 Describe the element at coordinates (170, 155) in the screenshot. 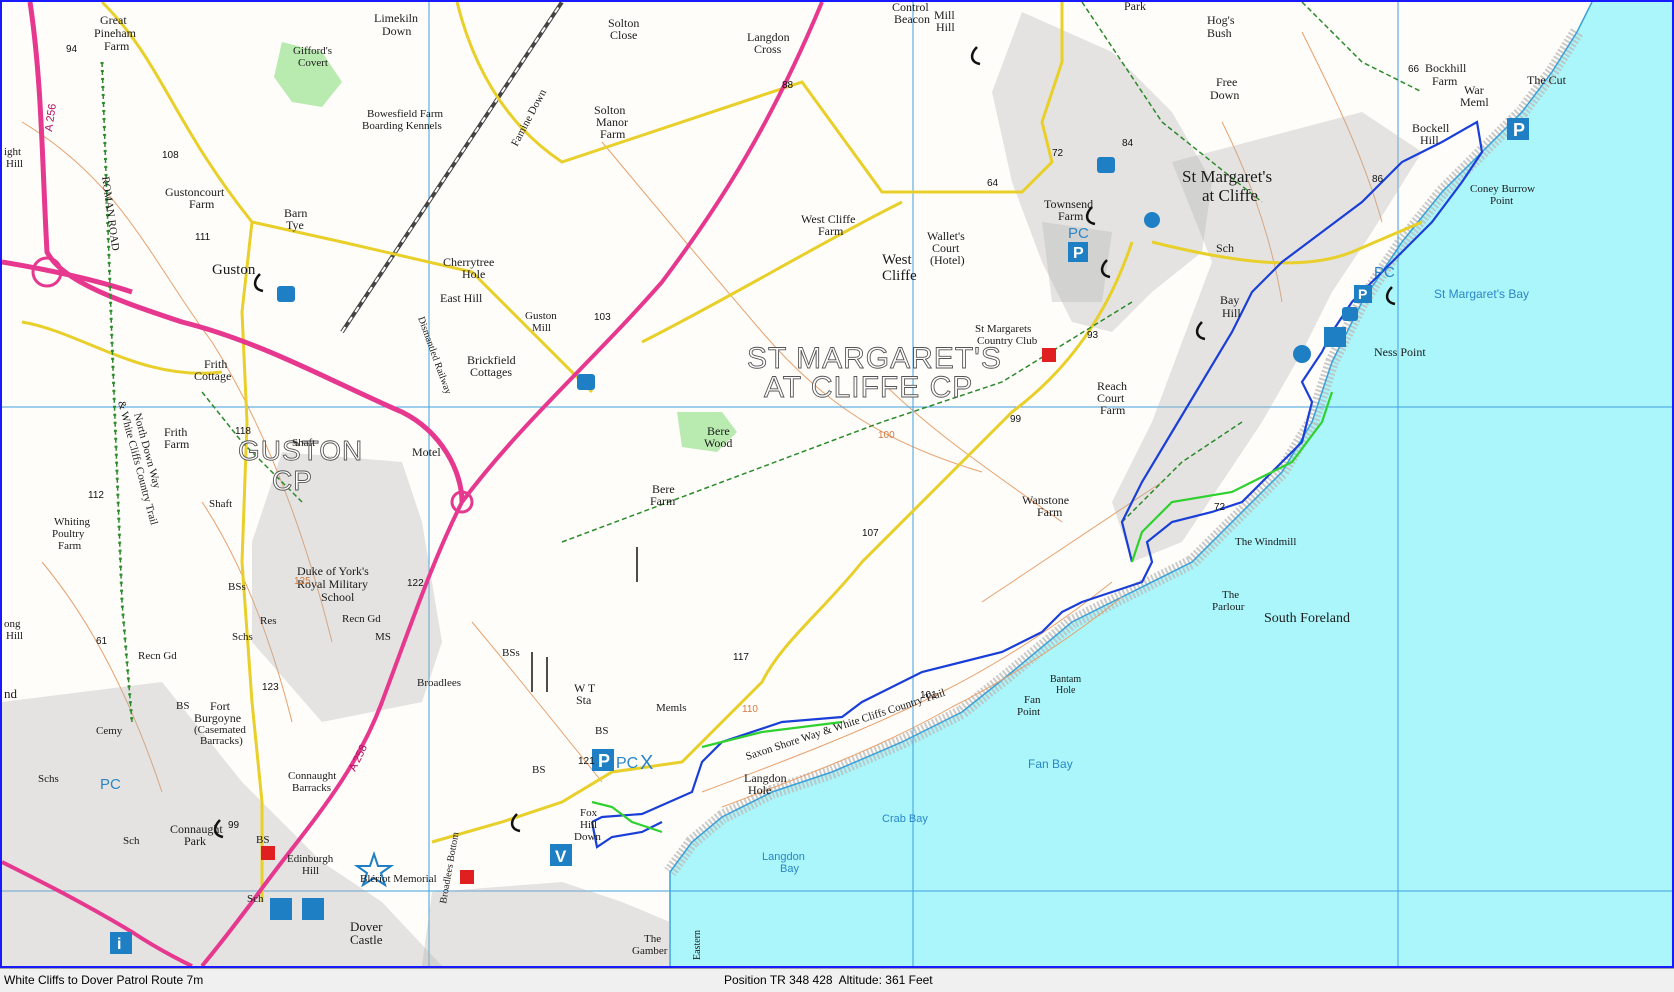

I see `svg-text: 108` at that location.